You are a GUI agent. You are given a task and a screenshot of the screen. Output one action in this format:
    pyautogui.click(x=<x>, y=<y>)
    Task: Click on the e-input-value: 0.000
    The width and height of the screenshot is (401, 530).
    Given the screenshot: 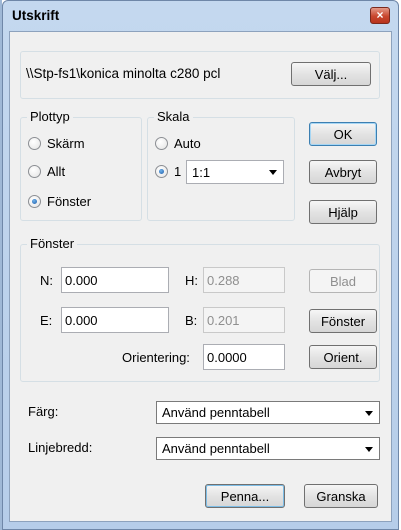 What is the action you would take?
    pyautogui.click(x=81, y=320)
    